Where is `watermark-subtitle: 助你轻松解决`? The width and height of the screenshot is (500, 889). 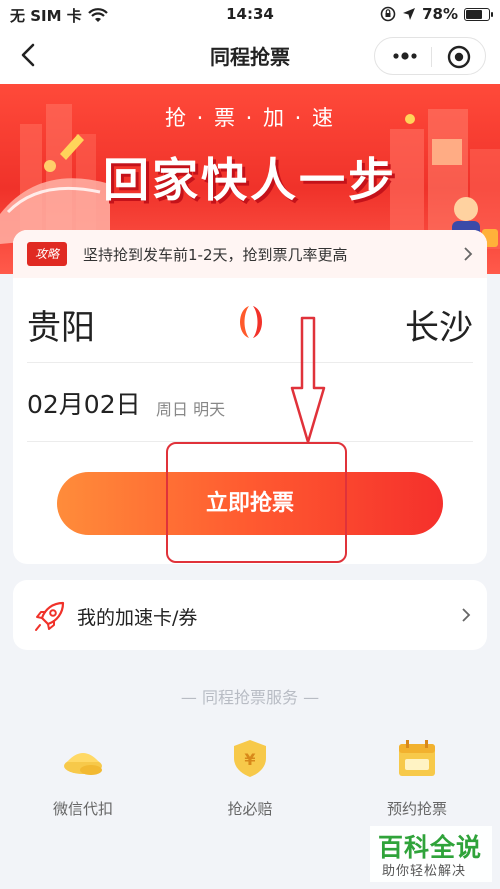 watermark-subtitle: 助你轻松解决 is located at coordinates (424, 871).